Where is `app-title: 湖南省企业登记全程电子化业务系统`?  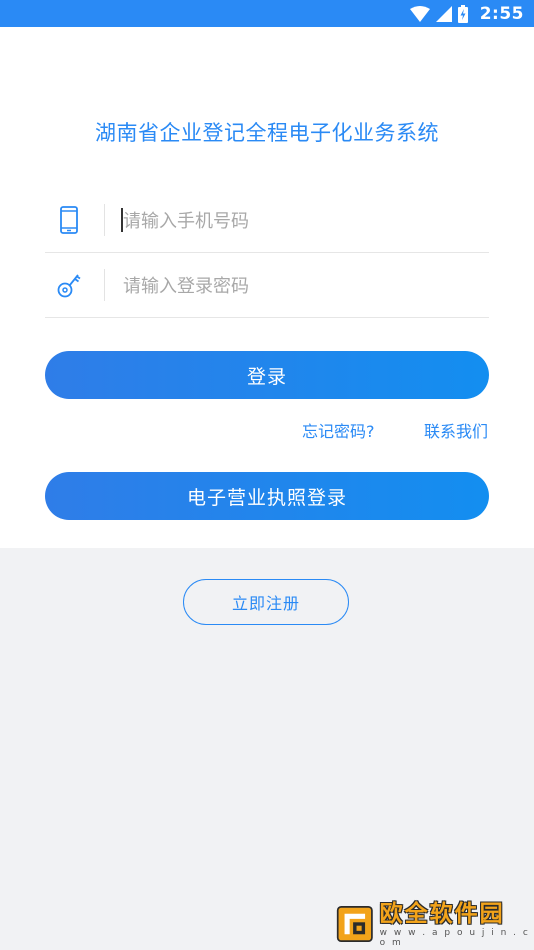 app-title: 湖南省企业登记全程电子化业务系统 is located at coordinates (267, 133).